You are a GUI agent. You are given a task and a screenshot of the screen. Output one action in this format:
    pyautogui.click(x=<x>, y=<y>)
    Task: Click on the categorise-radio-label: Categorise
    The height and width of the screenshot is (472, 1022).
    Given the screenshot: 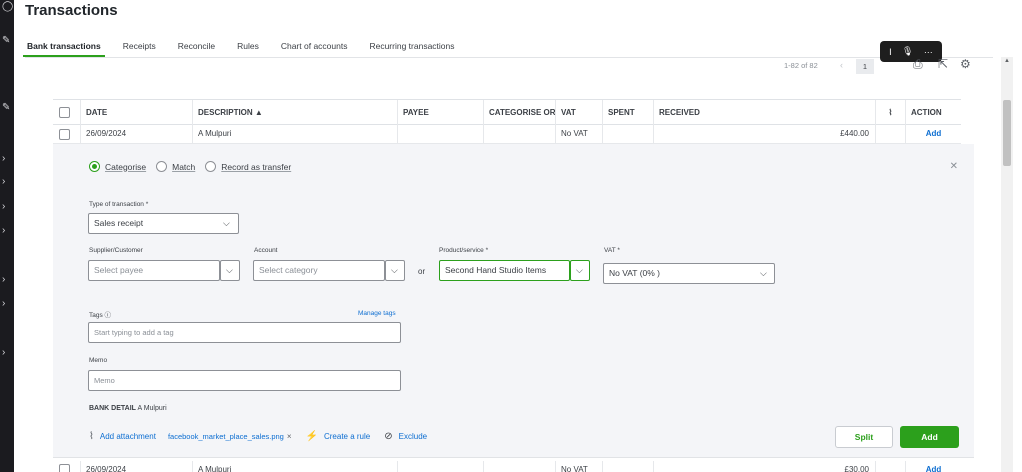 What is the action you would take?
    pyautogui.click(x=125, y=167)
    